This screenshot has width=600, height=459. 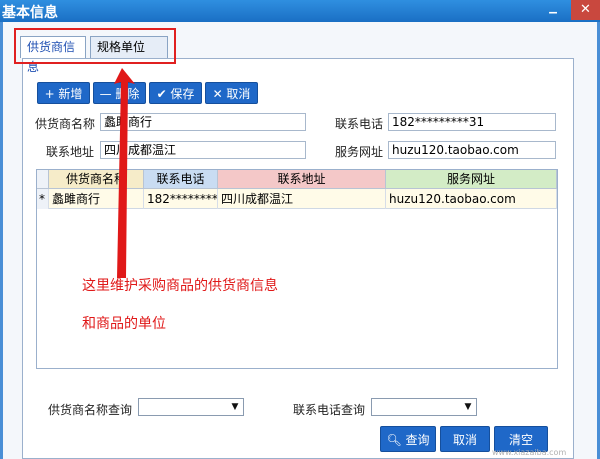 I want to click on grid-corner-header, so click(x=43, y=179).